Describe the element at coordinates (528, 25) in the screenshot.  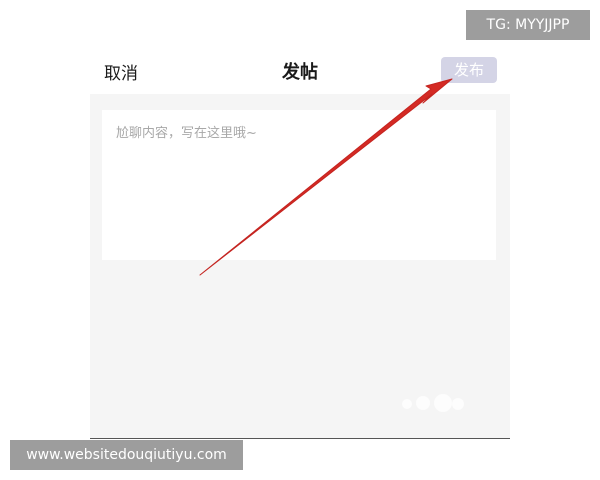
I see `tg-watermark: TG: MYYJJPP` at that location.